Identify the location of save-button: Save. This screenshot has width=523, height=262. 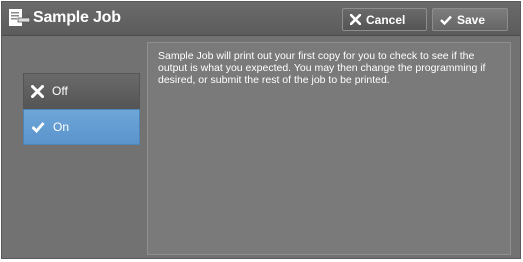
(470, 19).